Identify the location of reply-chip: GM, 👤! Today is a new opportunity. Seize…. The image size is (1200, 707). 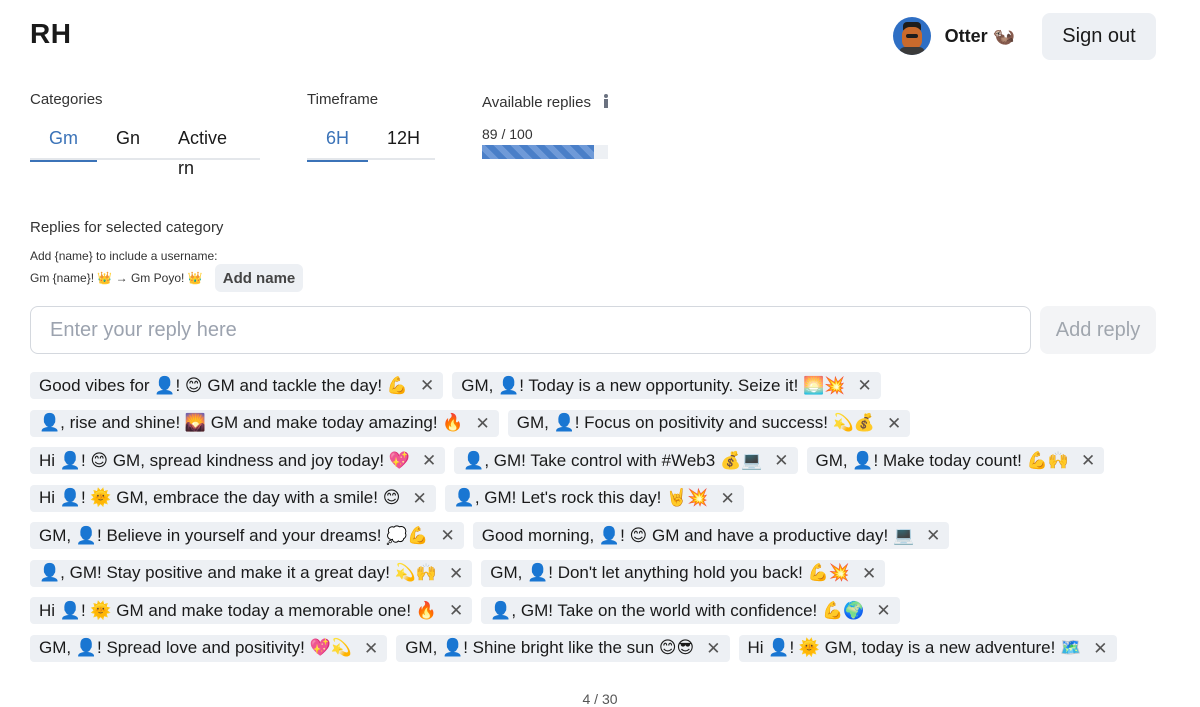
(666, 385).